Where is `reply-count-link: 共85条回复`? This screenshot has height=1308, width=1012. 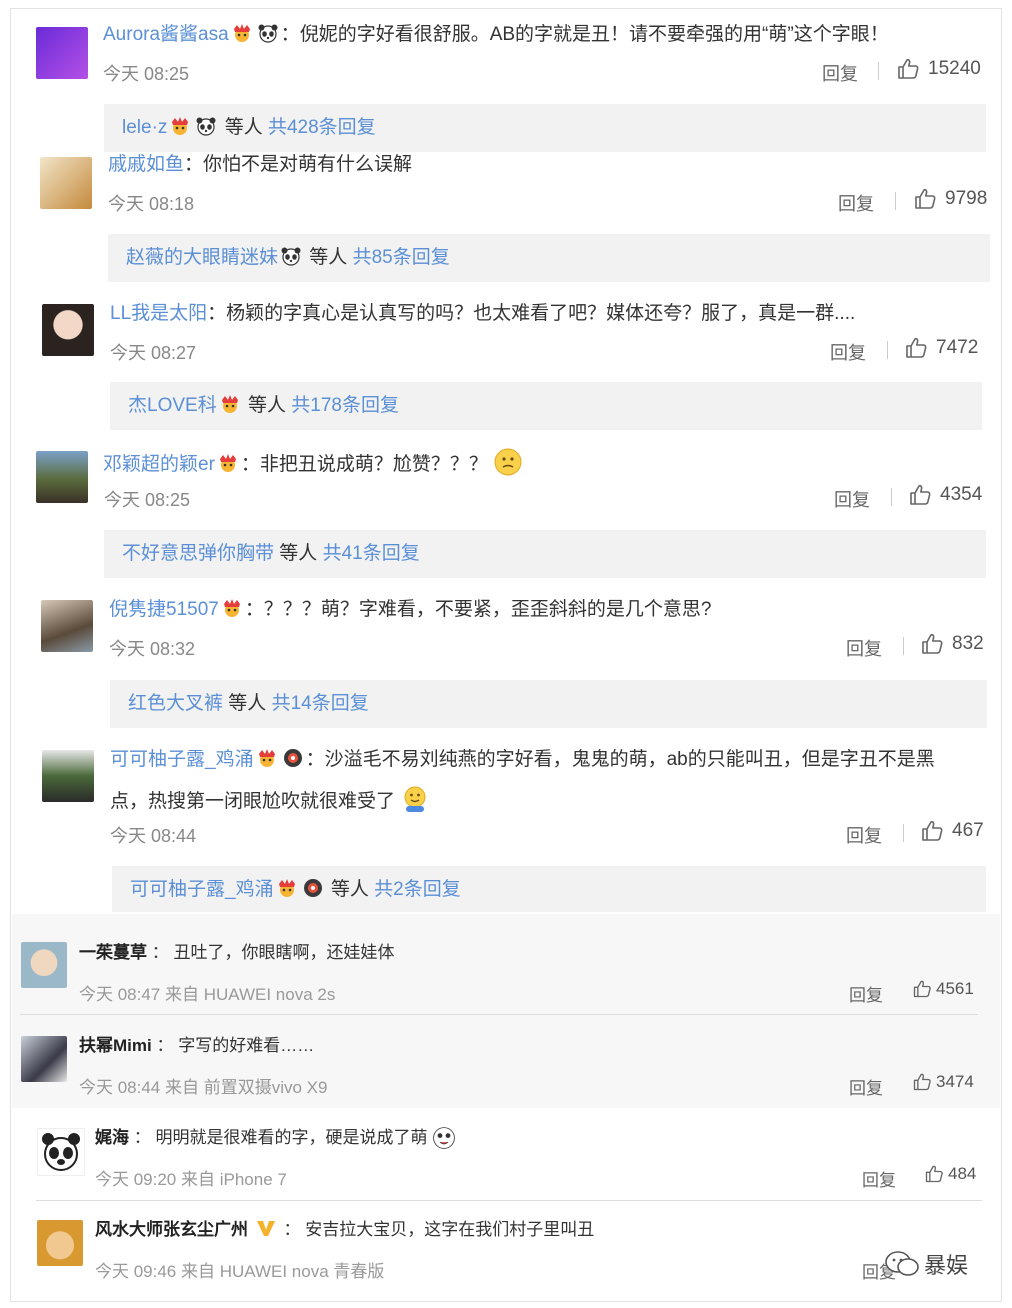
reply-count-link: 共85条回复 is located at coordinates (401, 257).